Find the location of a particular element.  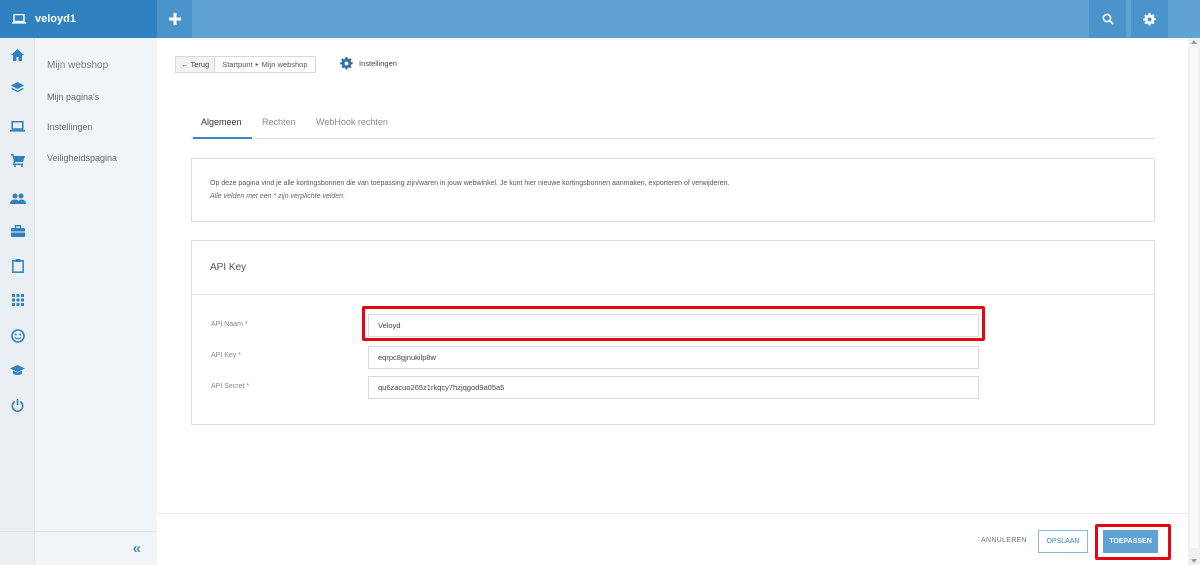

settings-button is located at coordinates (1149, 19).